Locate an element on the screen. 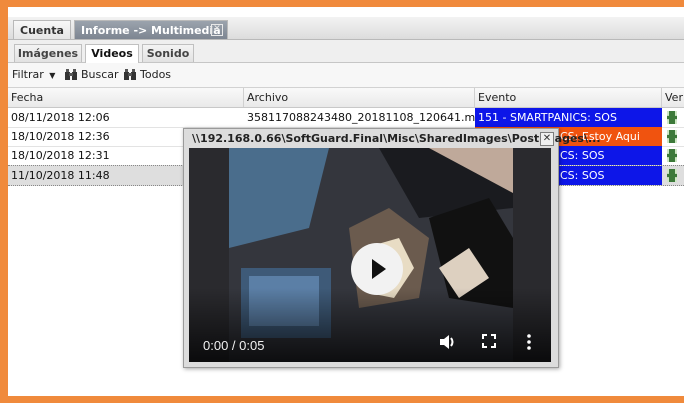 This screenshot has width=684, height=403. more-options-icon is located at coordinates (529, 344).